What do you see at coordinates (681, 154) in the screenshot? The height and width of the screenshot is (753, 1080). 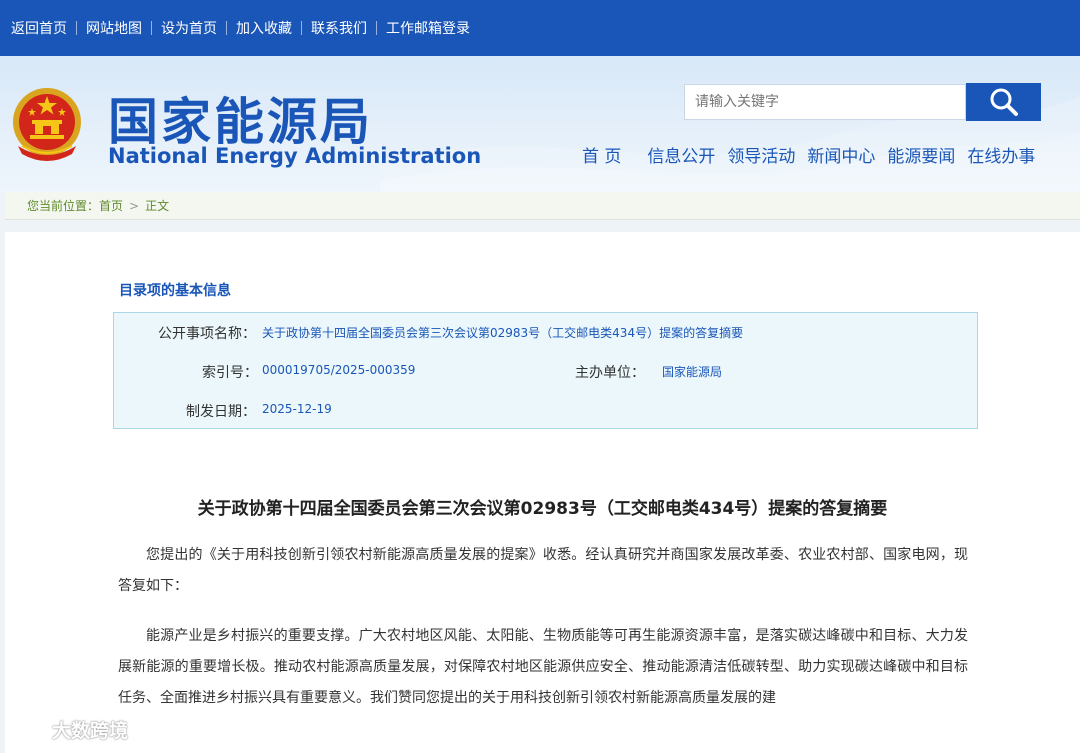 I see `nav-info-disclosure: 信息公开` at bounding box center [681, 154].